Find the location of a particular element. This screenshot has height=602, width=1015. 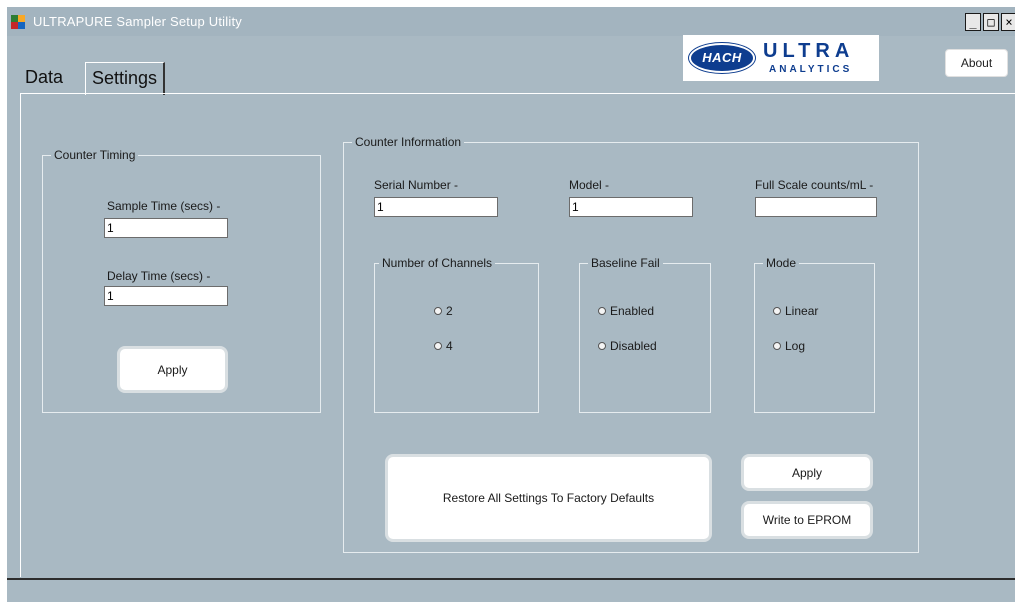

info-apply-button: Apply is located at coordinates (807, 472).